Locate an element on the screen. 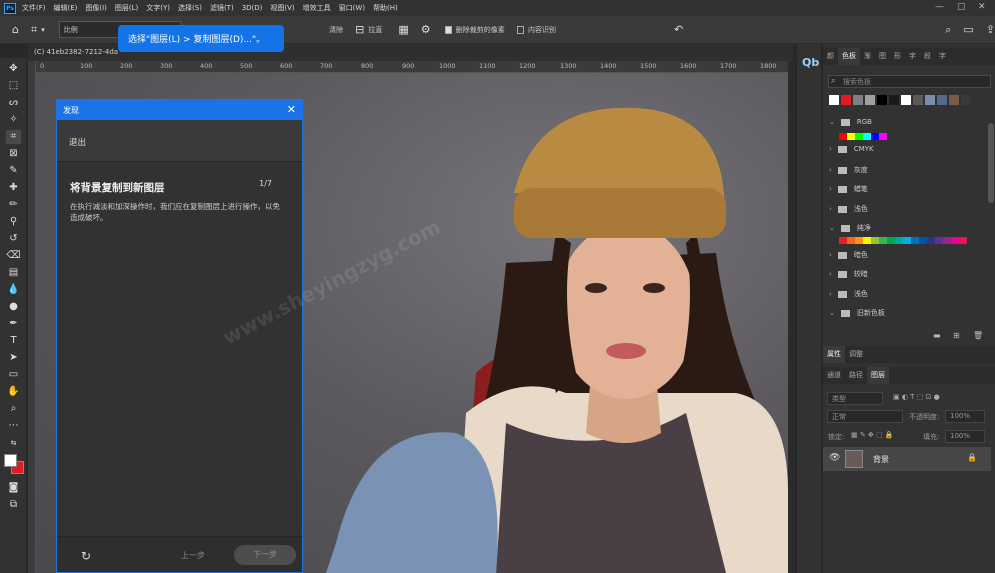 The width and height of the screenshot is (995, 573). menu-filter: 滤镜(T) is located at coordinates (222, 8).